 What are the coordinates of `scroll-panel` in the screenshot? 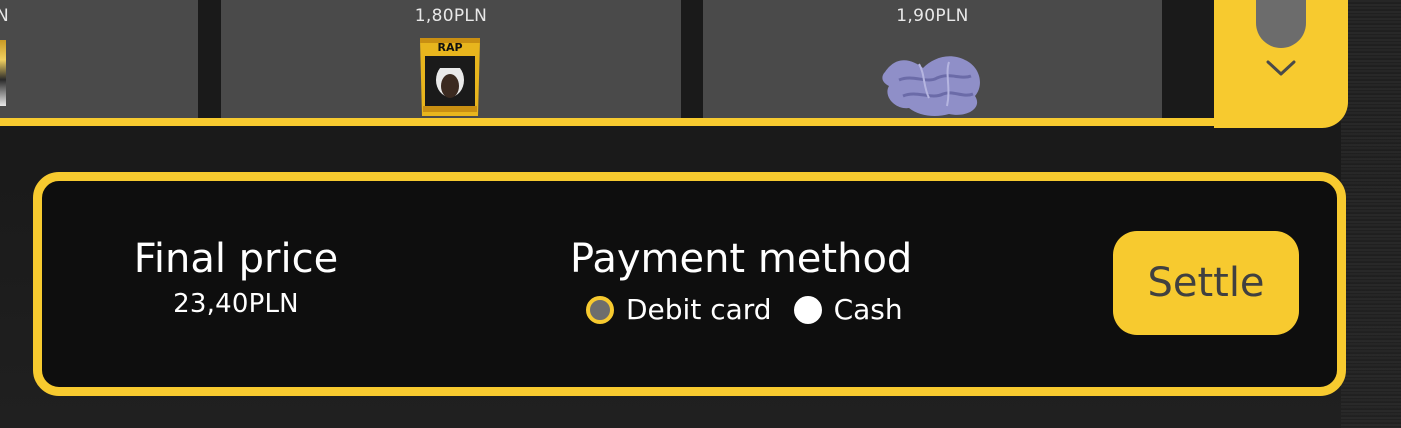 It's located at (1281, 64).